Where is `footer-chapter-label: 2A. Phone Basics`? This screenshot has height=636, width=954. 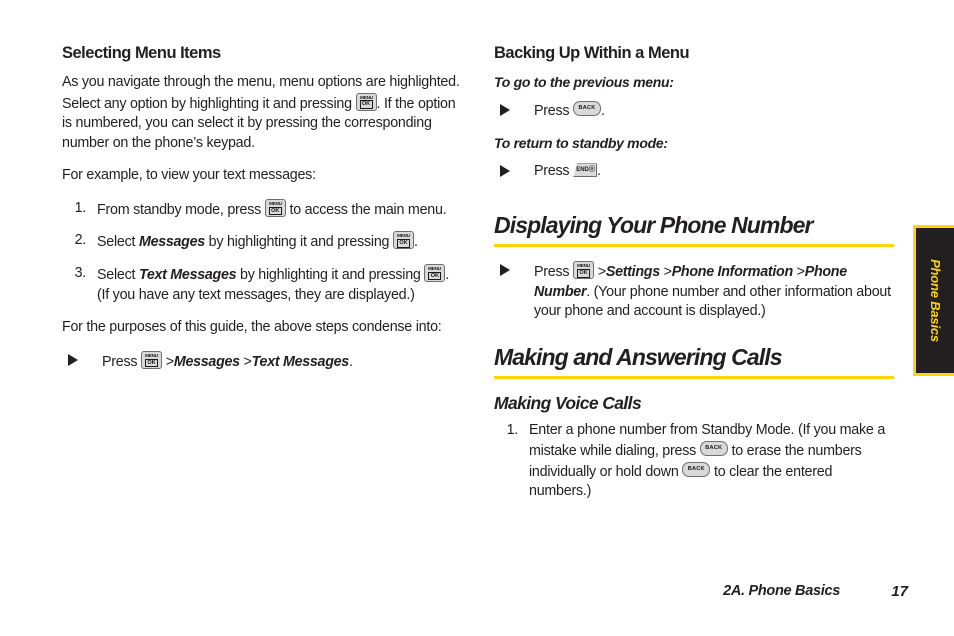 footer-chapter-label: 2A. Phone Basics is located at coordinates (781, 591).